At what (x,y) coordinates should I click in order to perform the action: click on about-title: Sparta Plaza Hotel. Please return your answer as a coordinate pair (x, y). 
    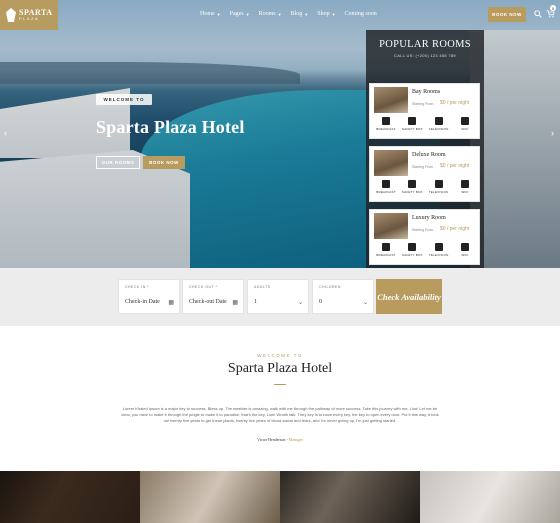
    Looking at the image, I should click on (280, 368).